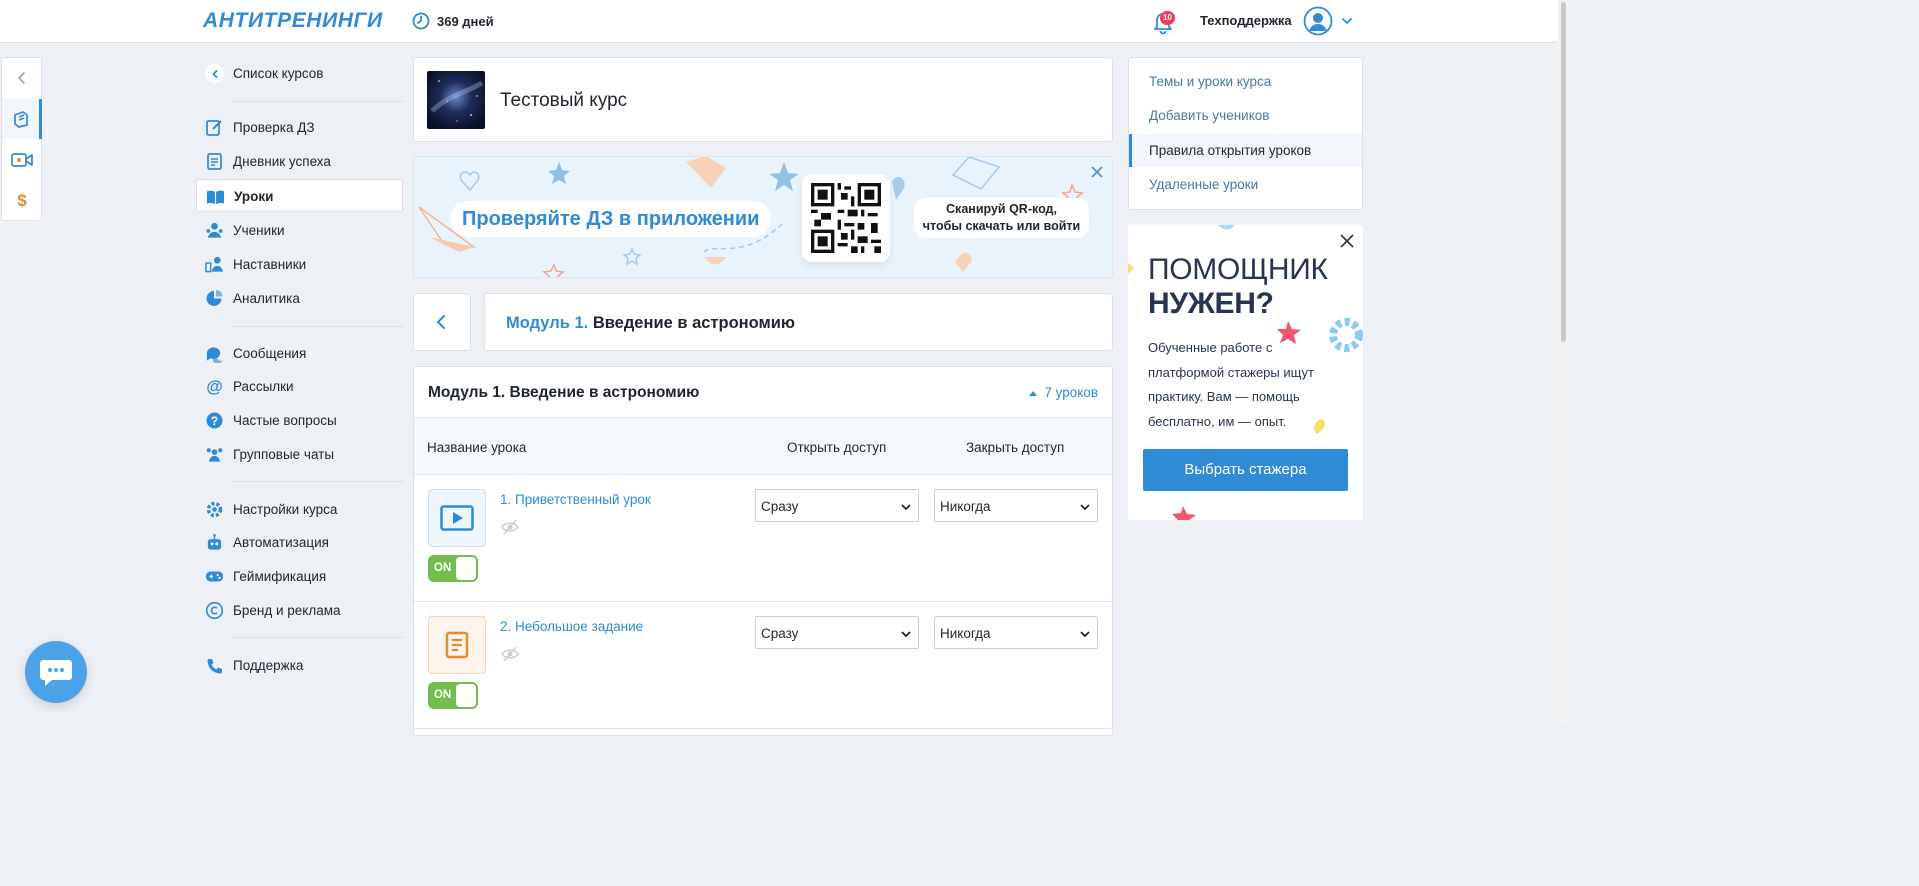  I want to click on user-name: Техподдержка, so click(1246, 20).